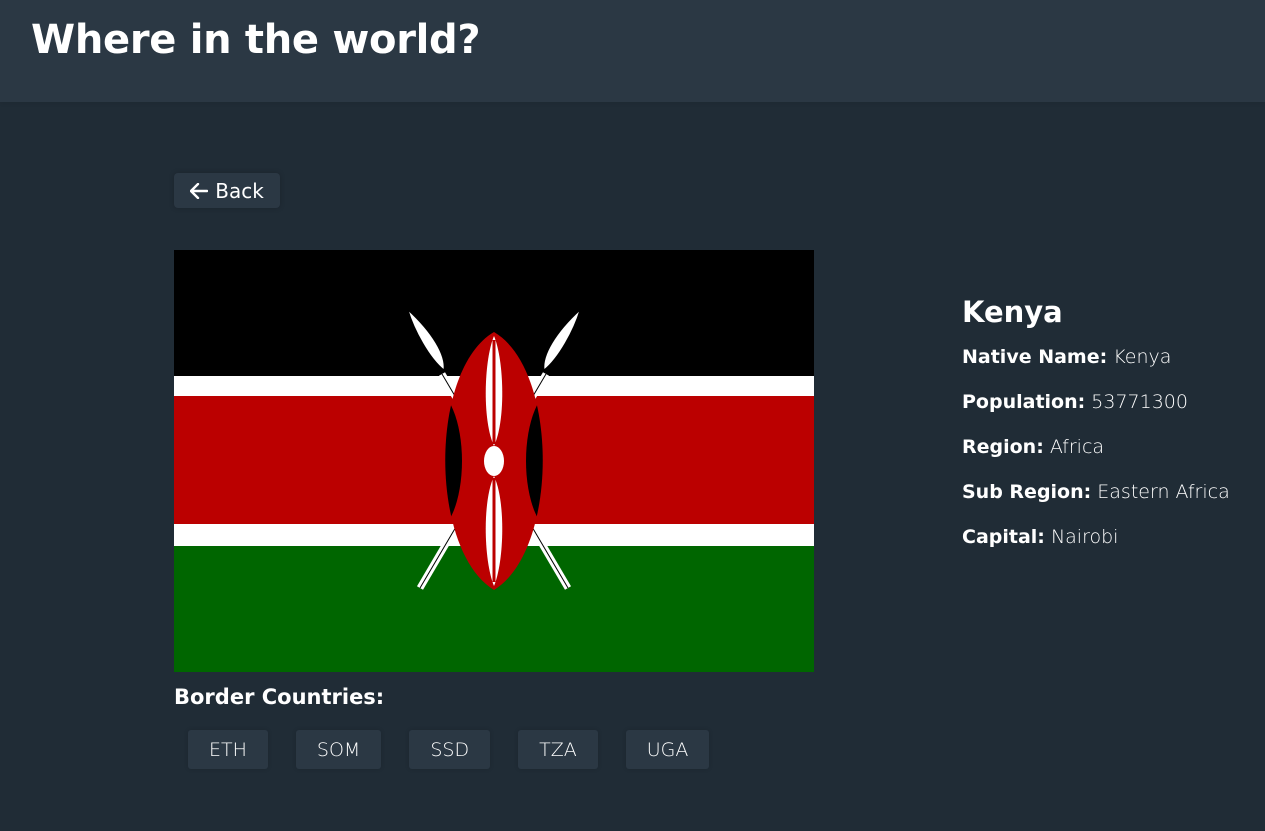  I want to click on border-countries-list: ETH SOM SSD TZA UGA, so click(449, 749).